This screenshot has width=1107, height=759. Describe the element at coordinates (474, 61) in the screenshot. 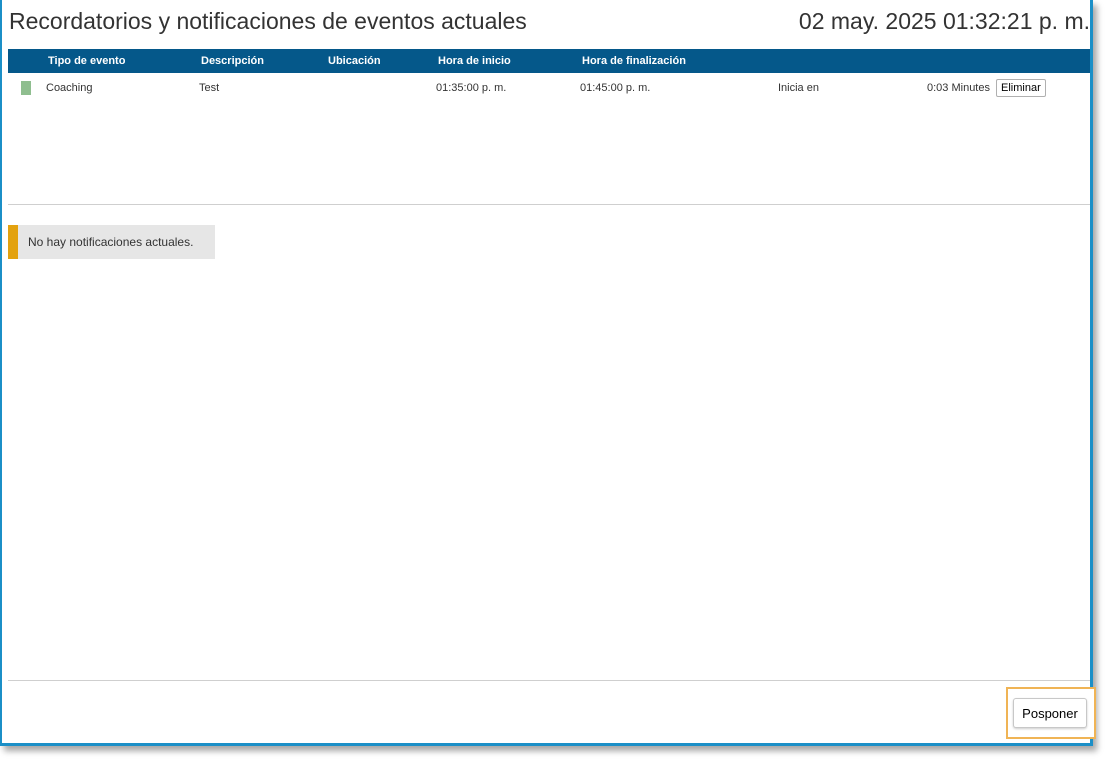

I see `column-header-start-time: Hora de inicio` at that location.